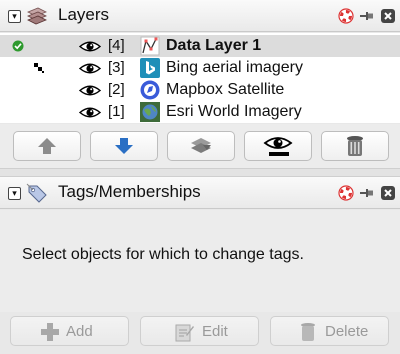 The image size is (400, 354). I want to click on layer-toolbar, so click(200, 146).